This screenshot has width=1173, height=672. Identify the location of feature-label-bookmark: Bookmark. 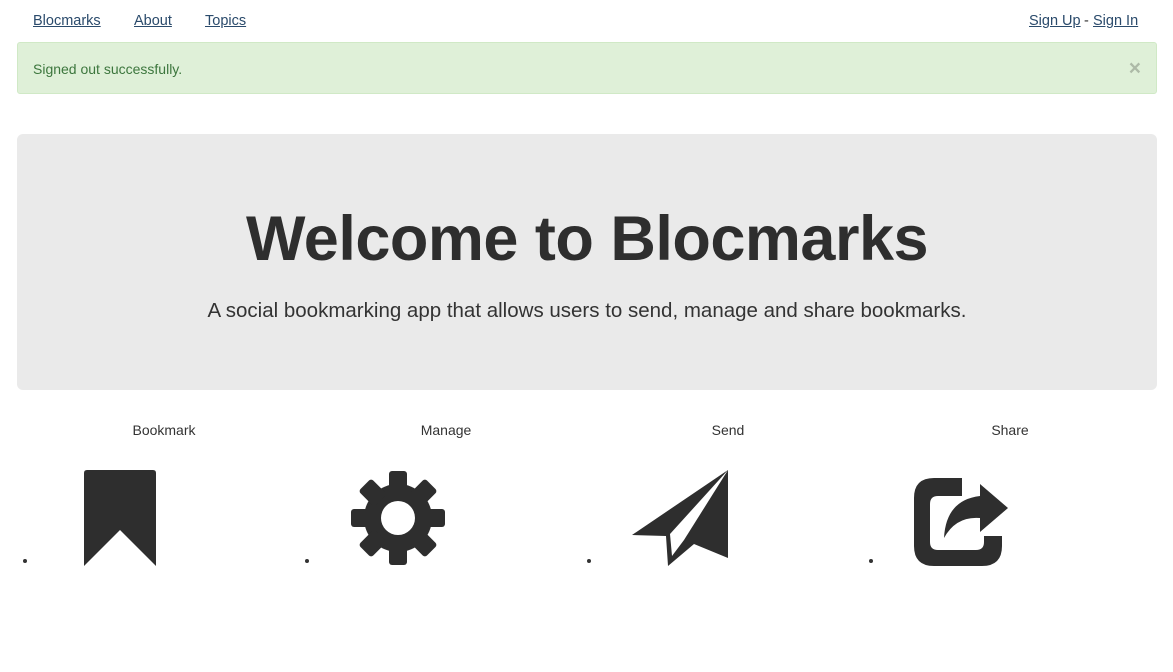
(164, 430).